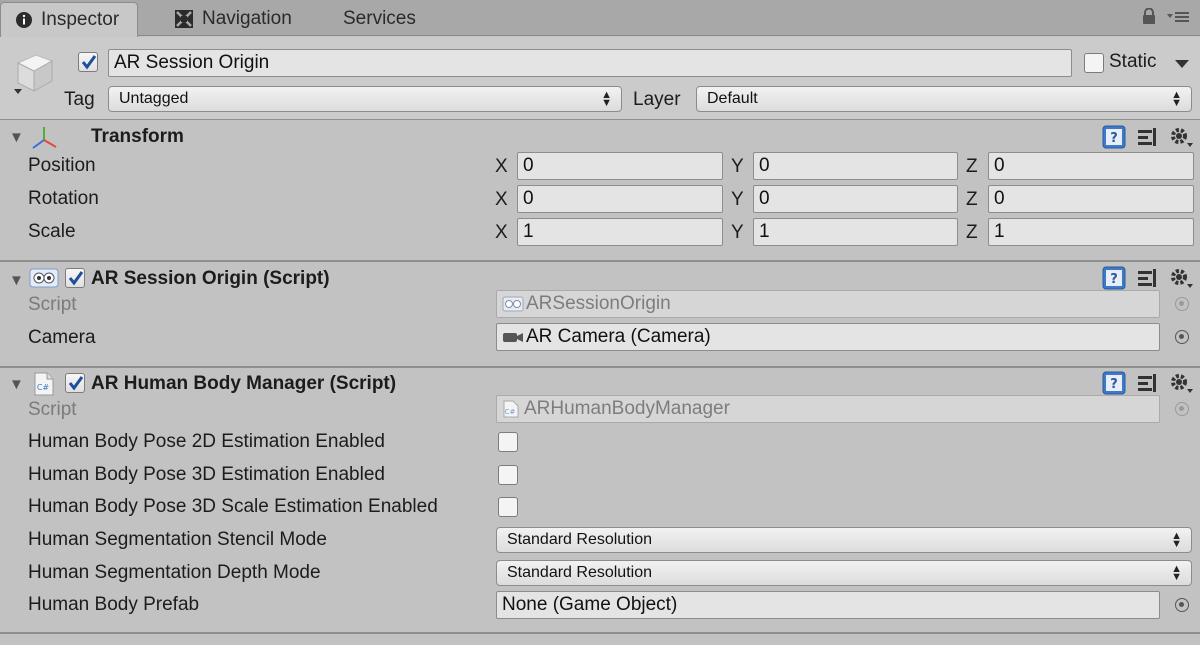  Describe the element at coordinates (855, 232) in the screenshot. I see `scale-y-input: 1` at that location.